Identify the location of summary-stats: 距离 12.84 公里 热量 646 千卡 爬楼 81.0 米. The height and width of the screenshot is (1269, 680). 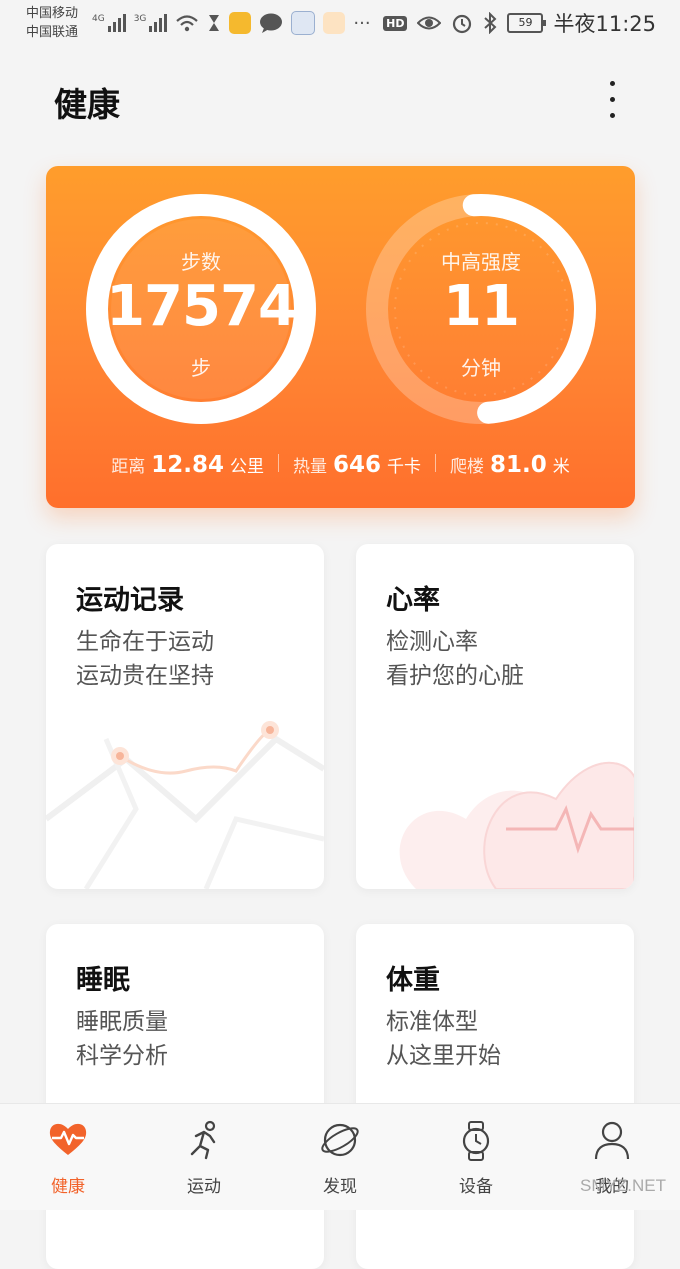
(340, 465).